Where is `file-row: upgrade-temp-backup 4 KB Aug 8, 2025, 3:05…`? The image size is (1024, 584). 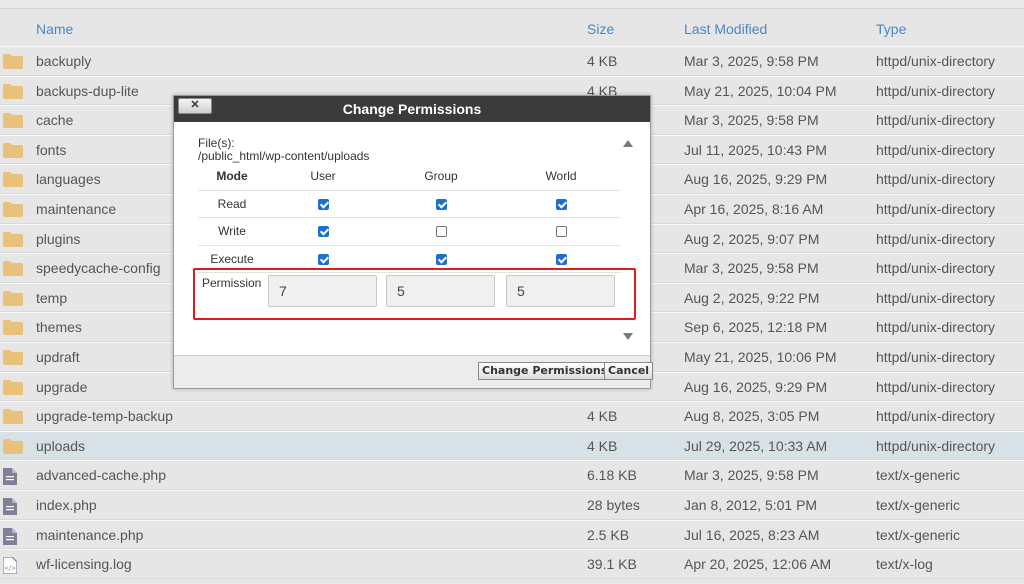
file-row: upgrade-temp-backup 4 KB Aug 8, 2025, 3:05… is located at coordinates (512, 416).